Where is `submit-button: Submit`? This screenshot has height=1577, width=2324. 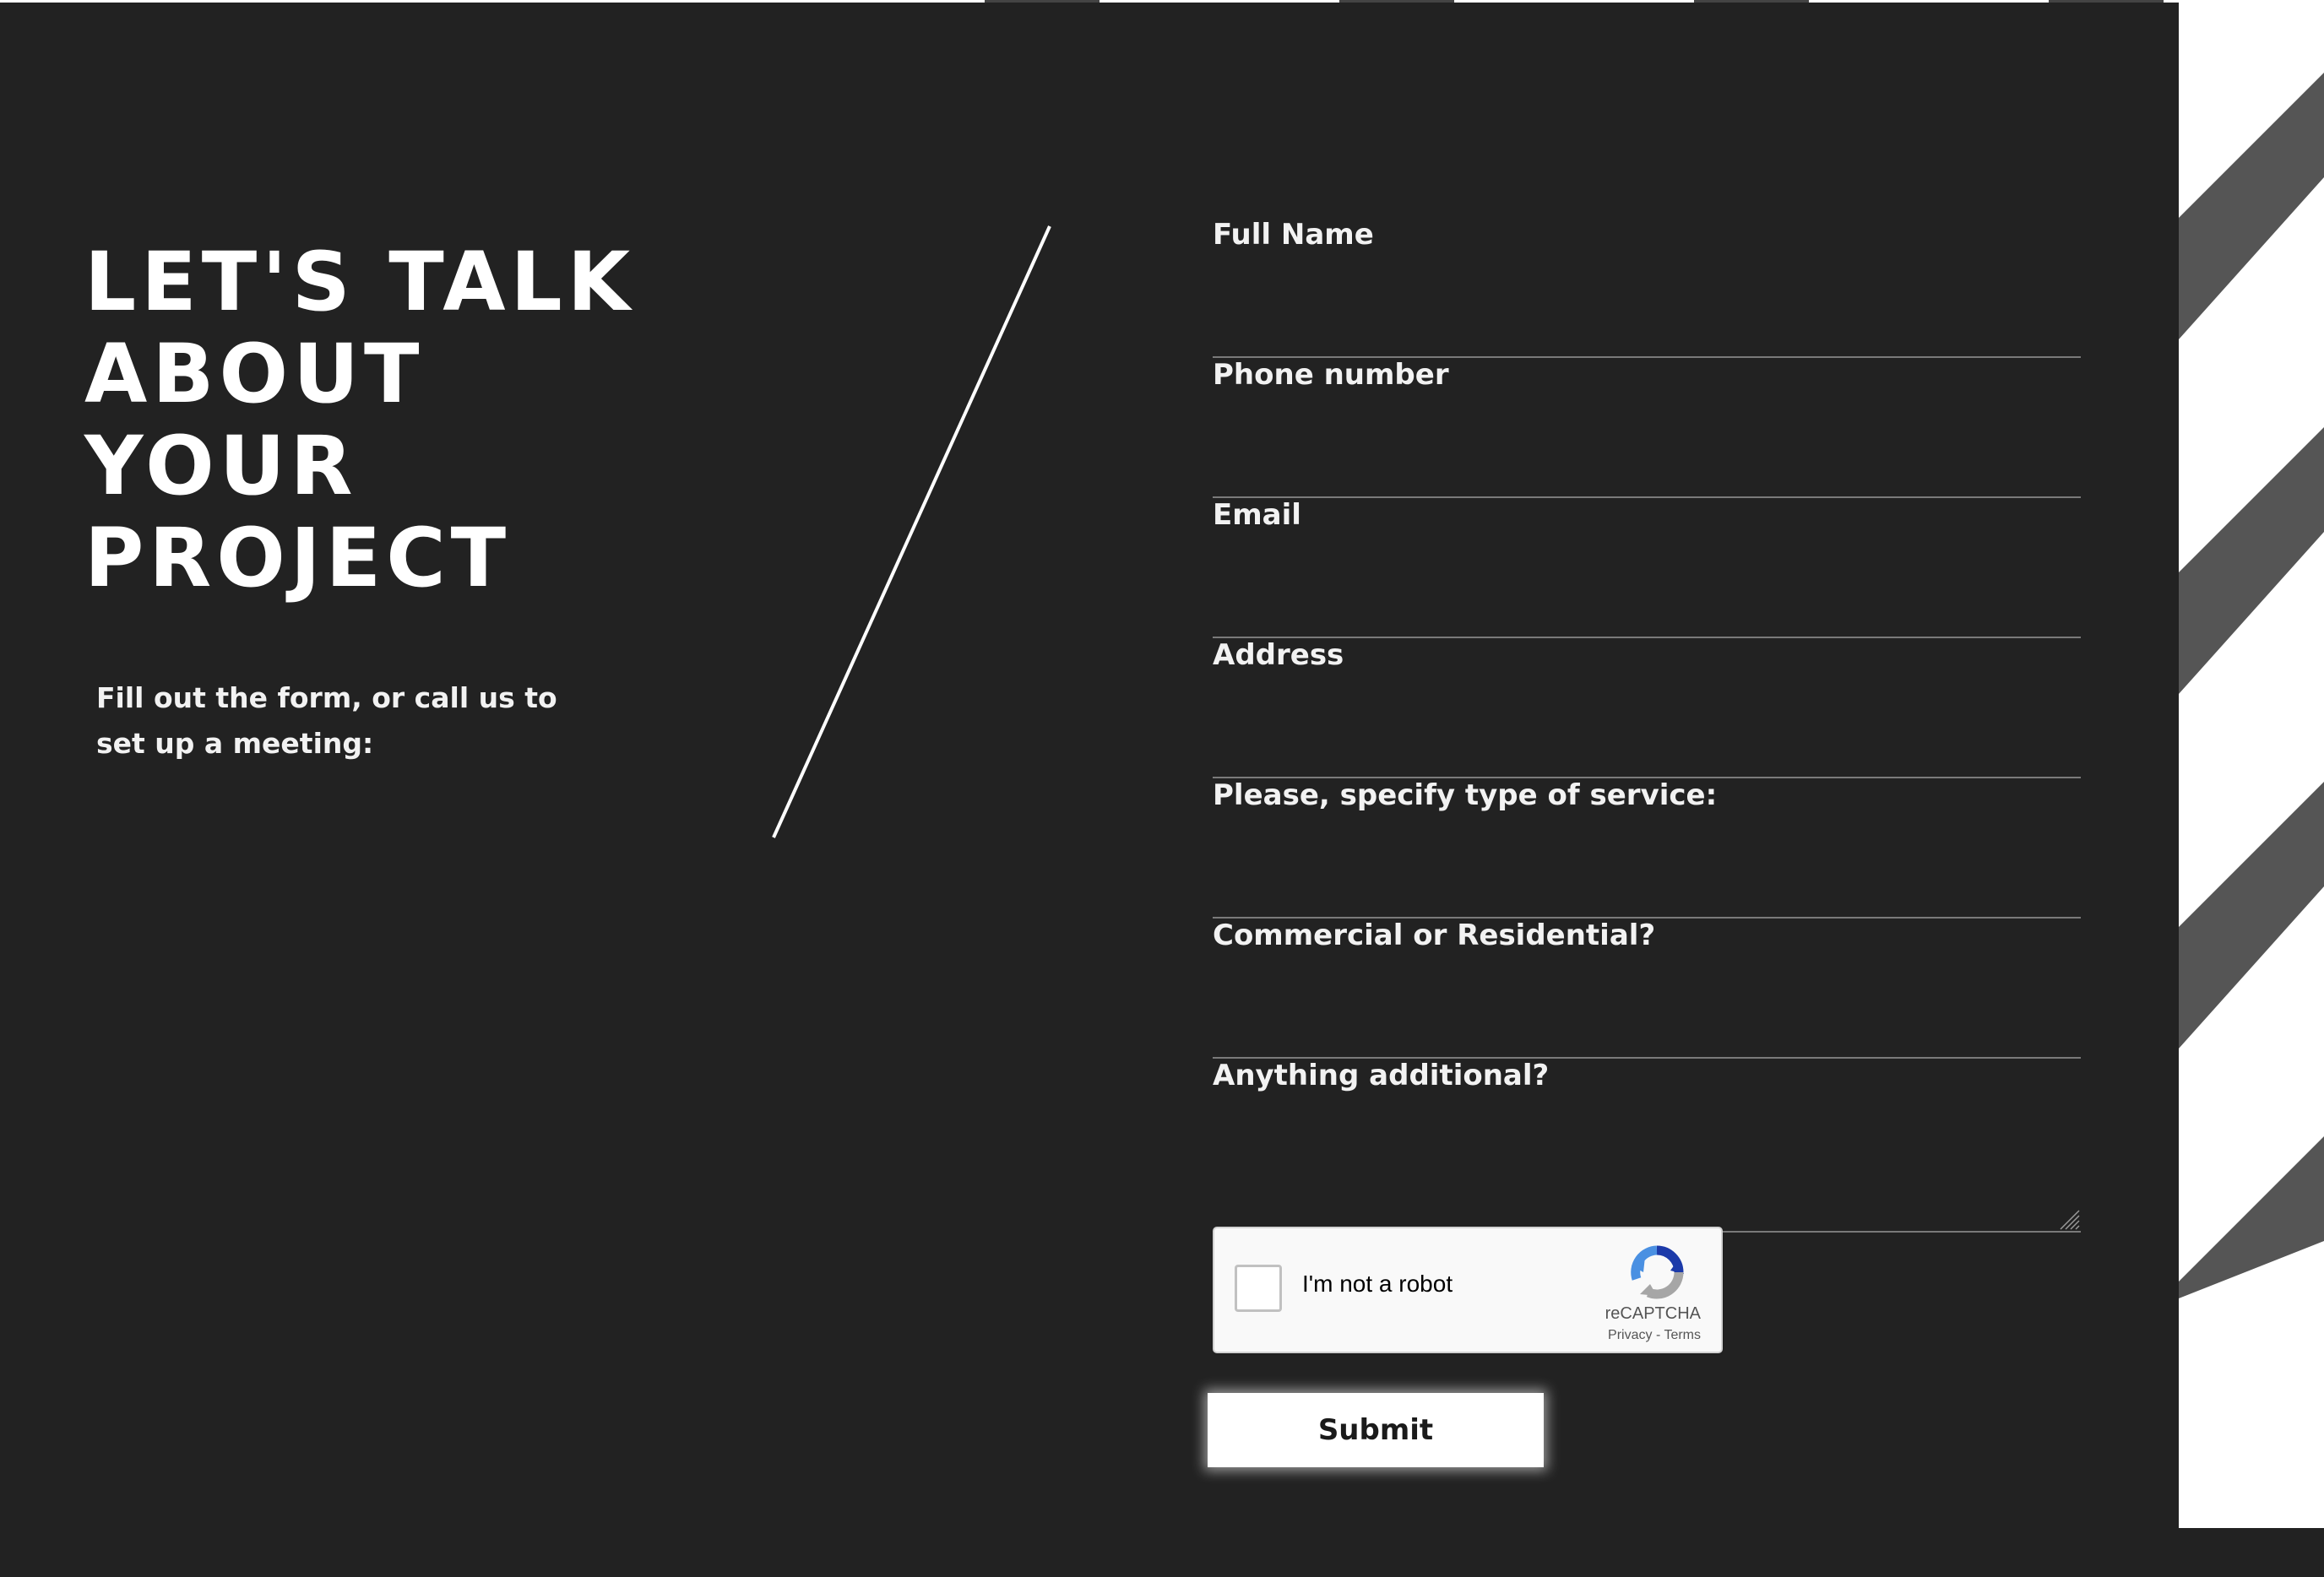 submit-button: Submit is located at coordinates (1376, 1430).